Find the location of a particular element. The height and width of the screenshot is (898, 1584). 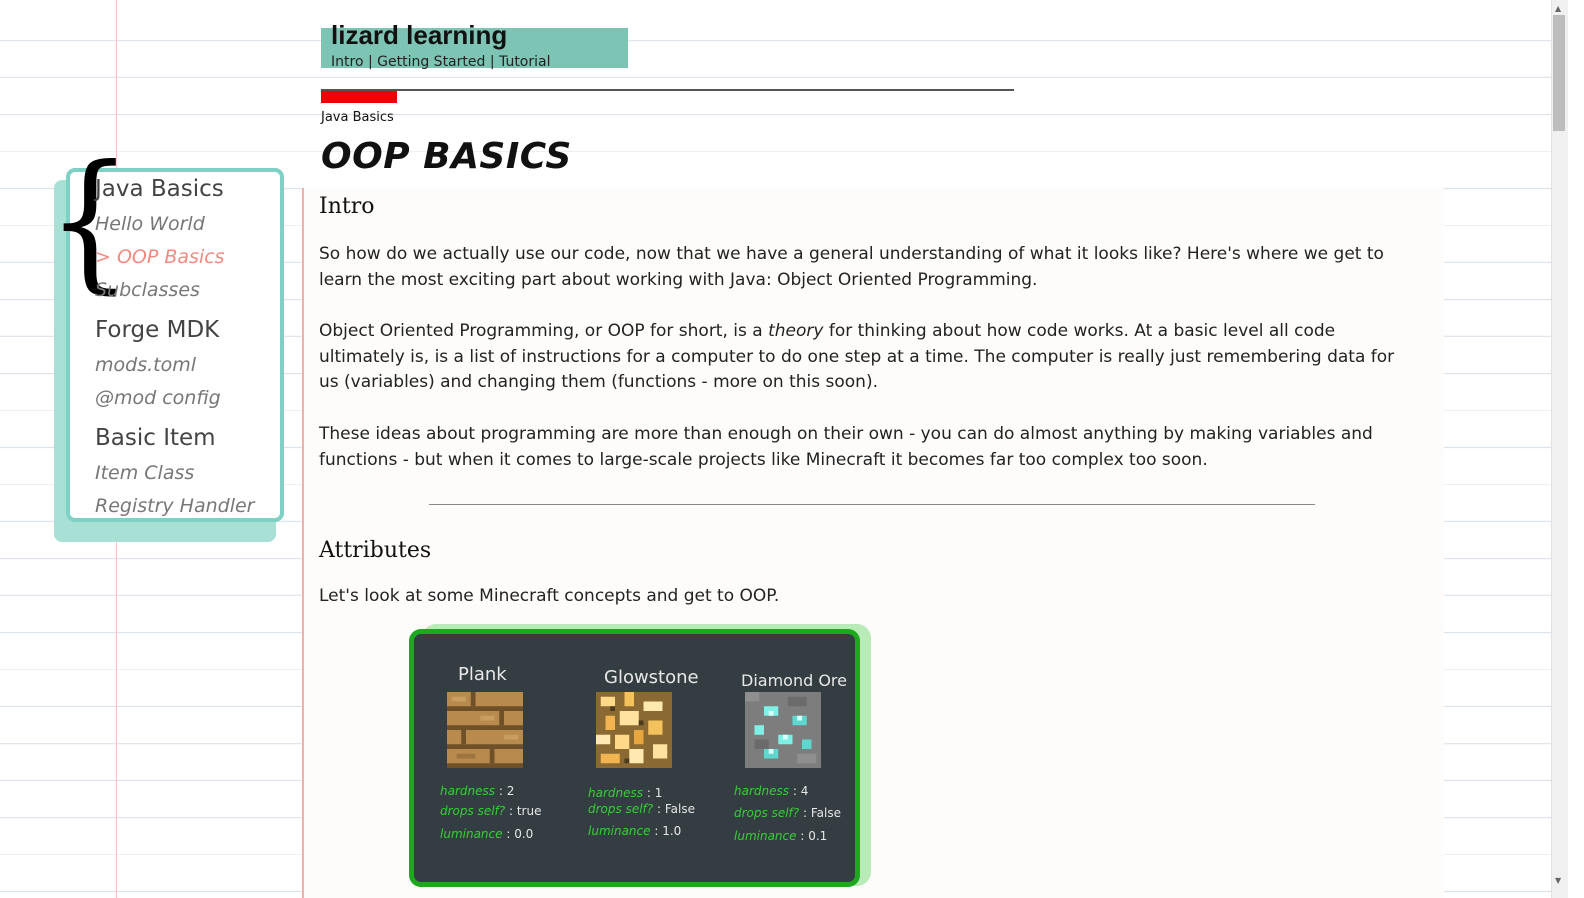

block-name-plank: Plank is located at coordinates (482, 674).